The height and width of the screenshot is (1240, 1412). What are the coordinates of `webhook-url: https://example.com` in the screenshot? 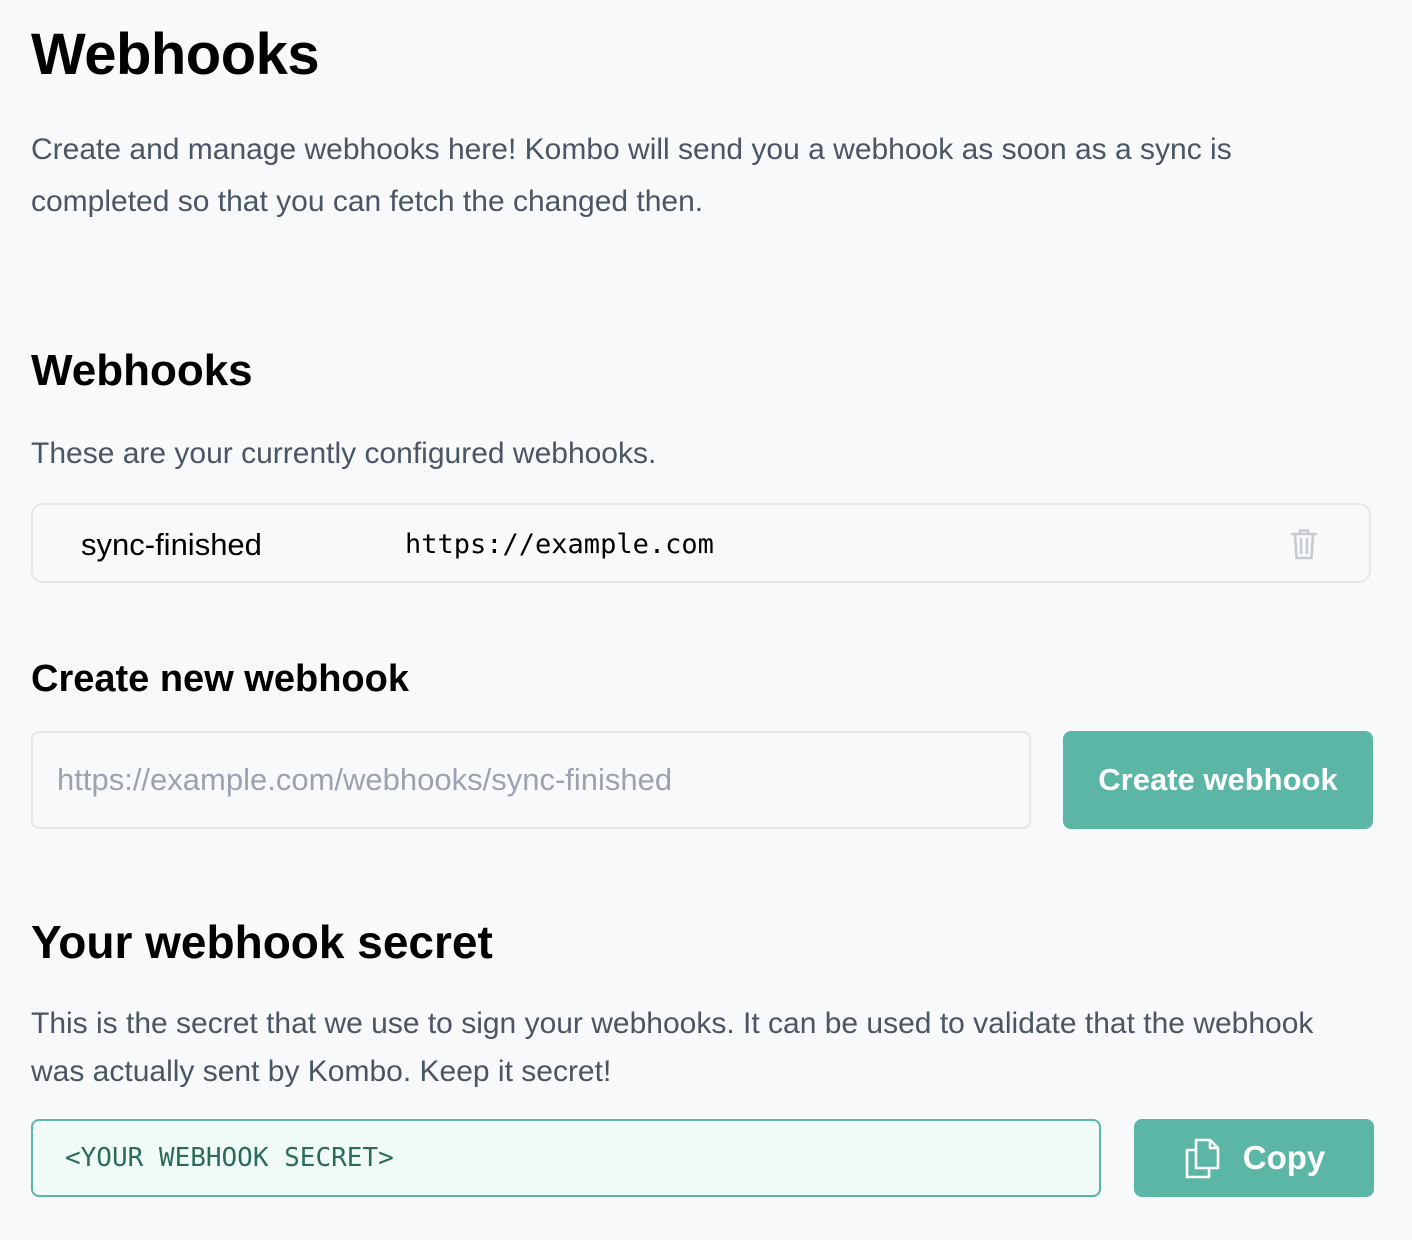 It's located at (559, 544).